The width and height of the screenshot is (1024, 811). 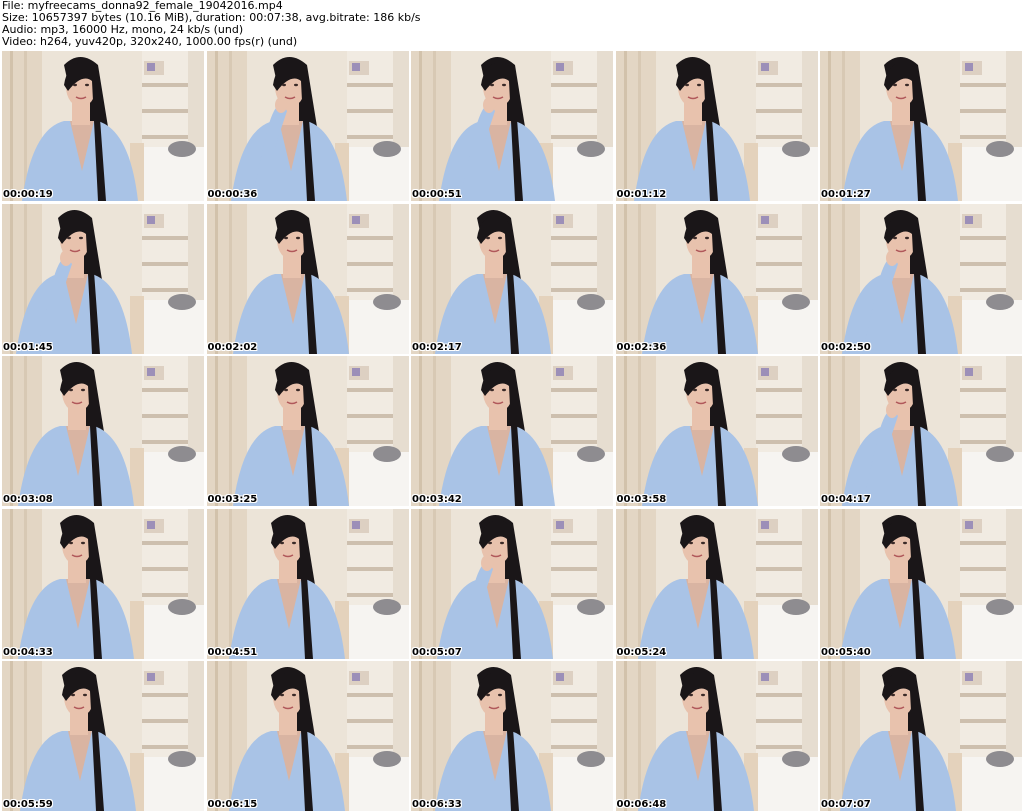 What do you see at coordinates (232, 194) in the screenshot?
I see `thumbnail-timestamp: 00:00:36` at bounding box center [232, 194].